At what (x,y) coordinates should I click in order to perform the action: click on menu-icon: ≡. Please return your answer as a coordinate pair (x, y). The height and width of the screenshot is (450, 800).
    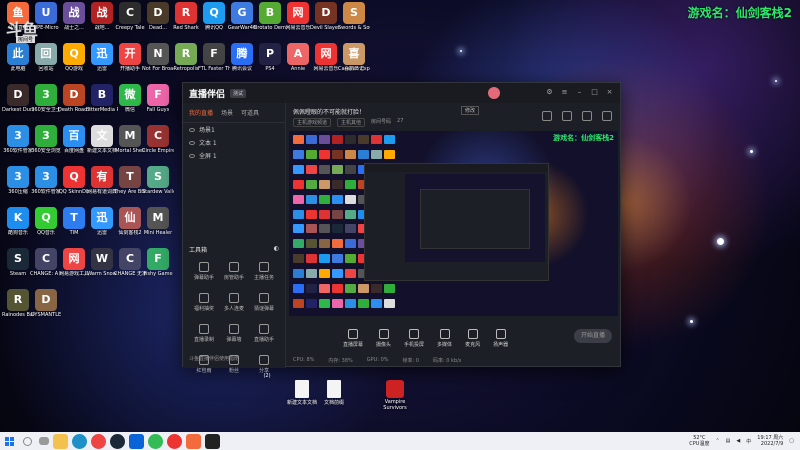
    Looking at the image, I should click on (564, 92).